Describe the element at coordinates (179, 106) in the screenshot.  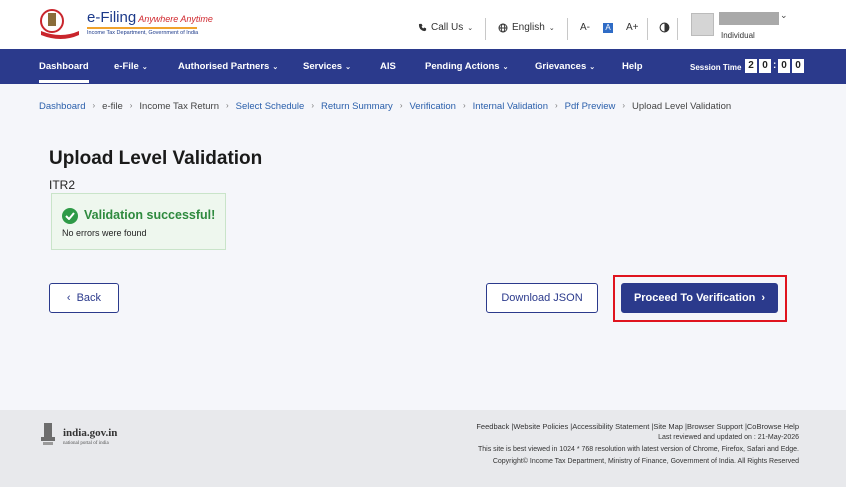
I see `breadcrumb-income-tax-return: Income Tax Return` at that location.